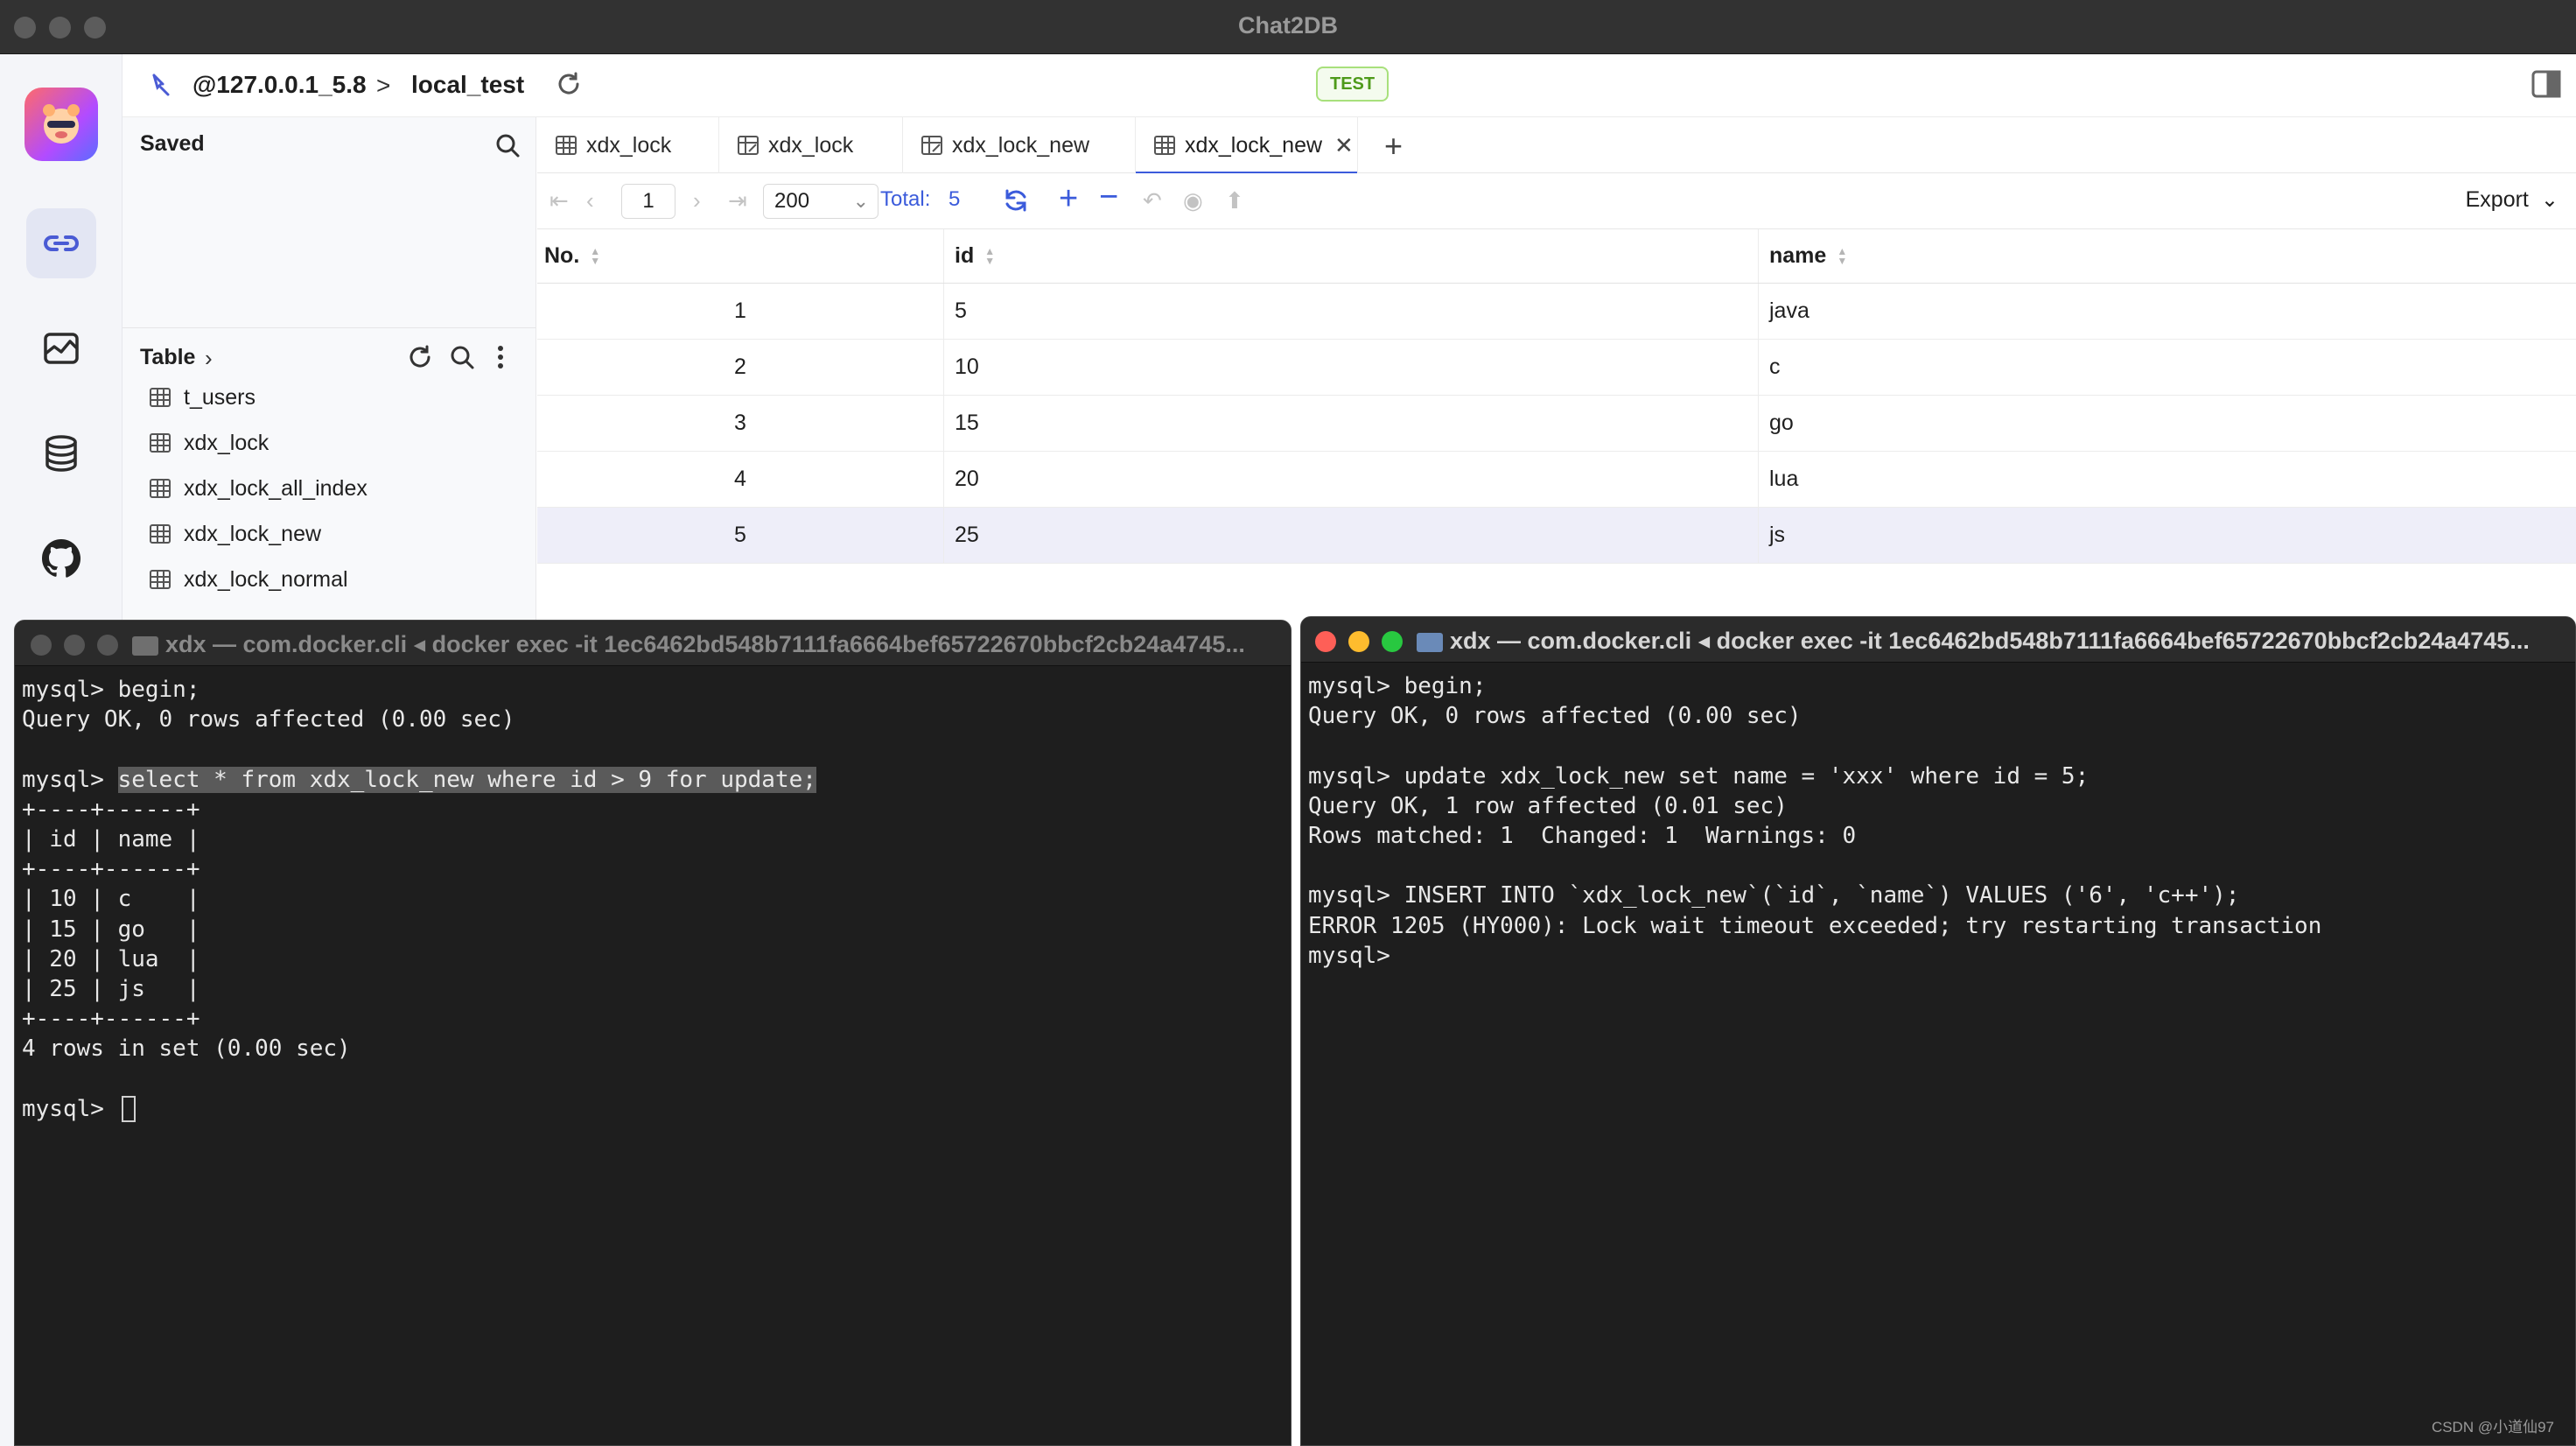 The height and width of the screenshot is (1446, 2576). Describe the element at coordinates (2549, 200) in the screenshot. I see `chevron-down-icon: ⌄` at that location.